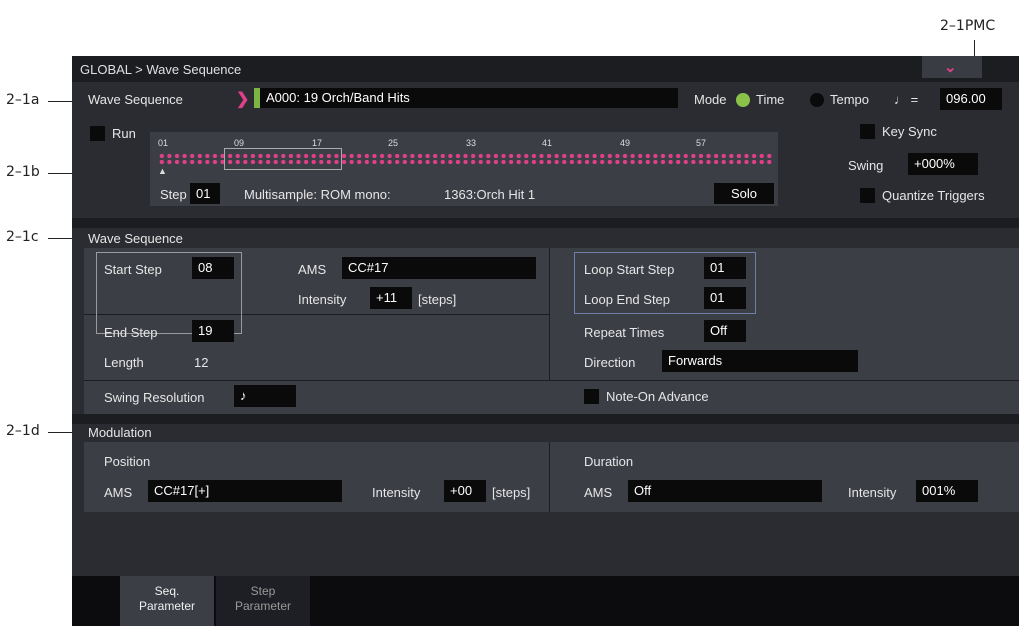  What do you see at coordinates (213, 268) in the screenshot?
I see `start-step-field: 08` at bounding box center [213, 268].